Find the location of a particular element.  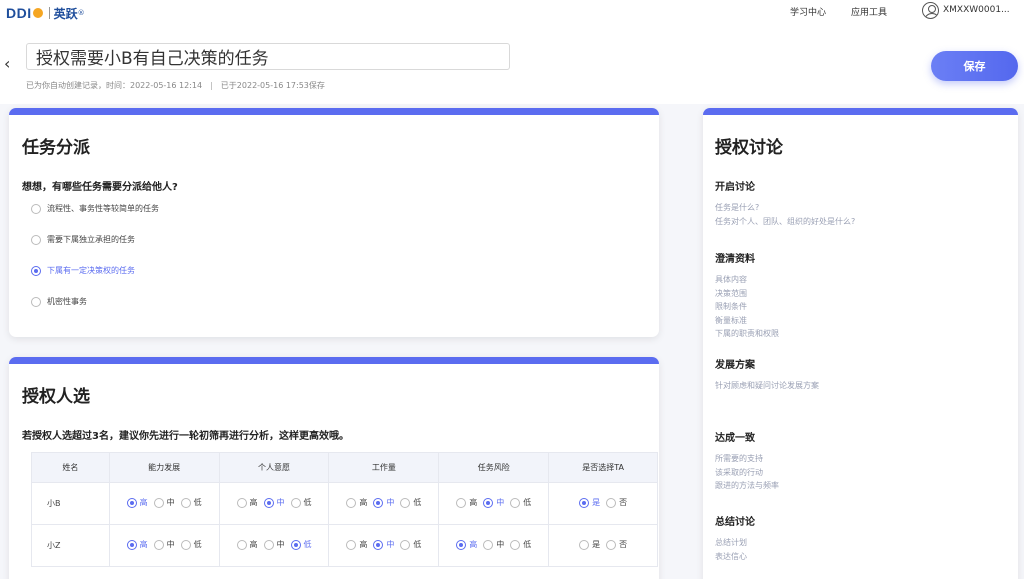

saved-time-text: 已于2022-05-16 17:53保存 is located at coordinates (272, 85).